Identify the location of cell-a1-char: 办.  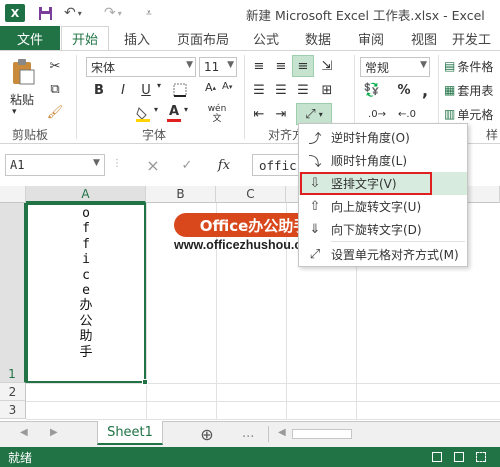
(86, 306).